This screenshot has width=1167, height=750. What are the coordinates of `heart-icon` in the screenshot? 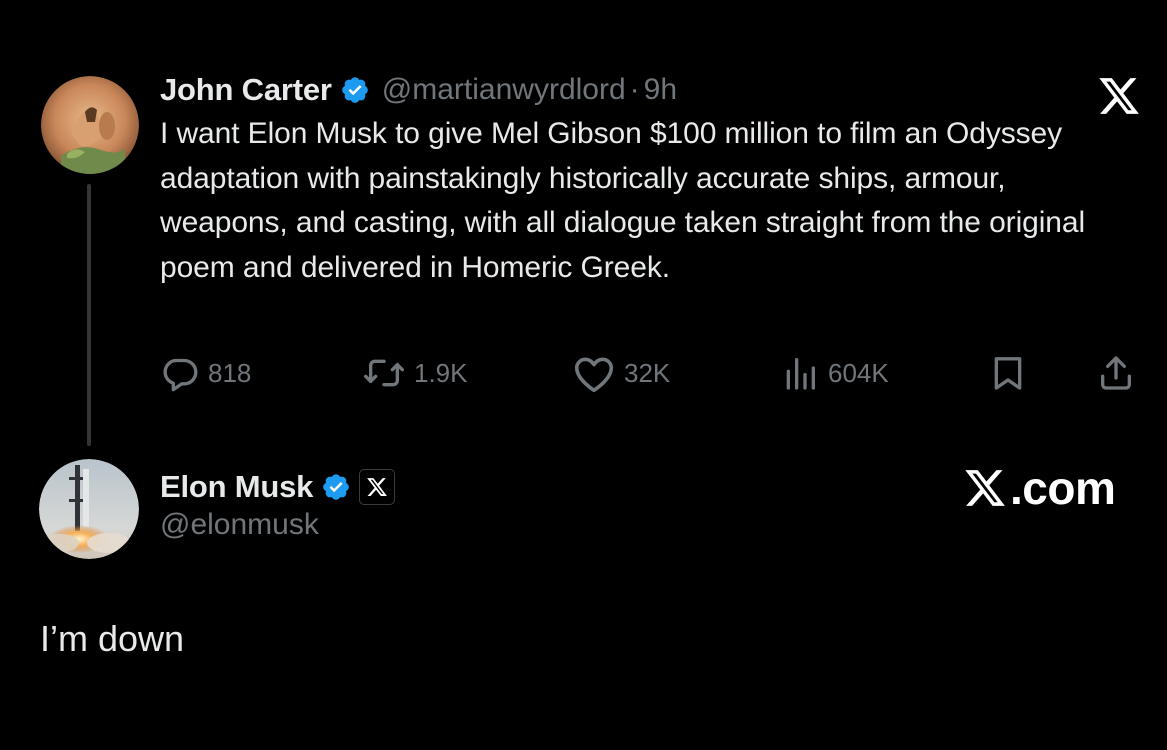 It's located at (594, 373).